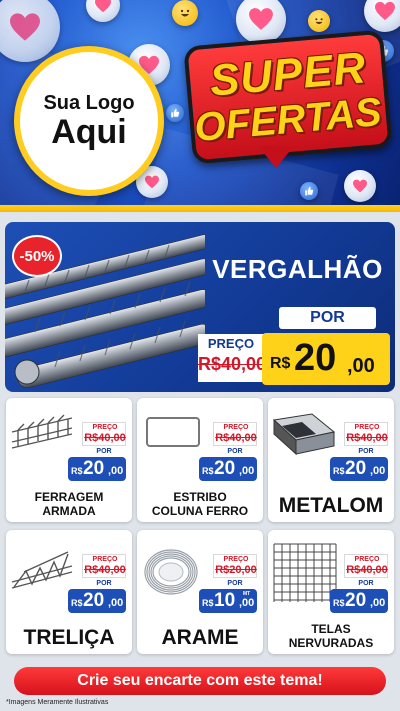  What do you see at coordinates (69, 504) in the screenshot?
I see `product-name: FERRAGEM ARMADA` at bounding box center [69, 504].